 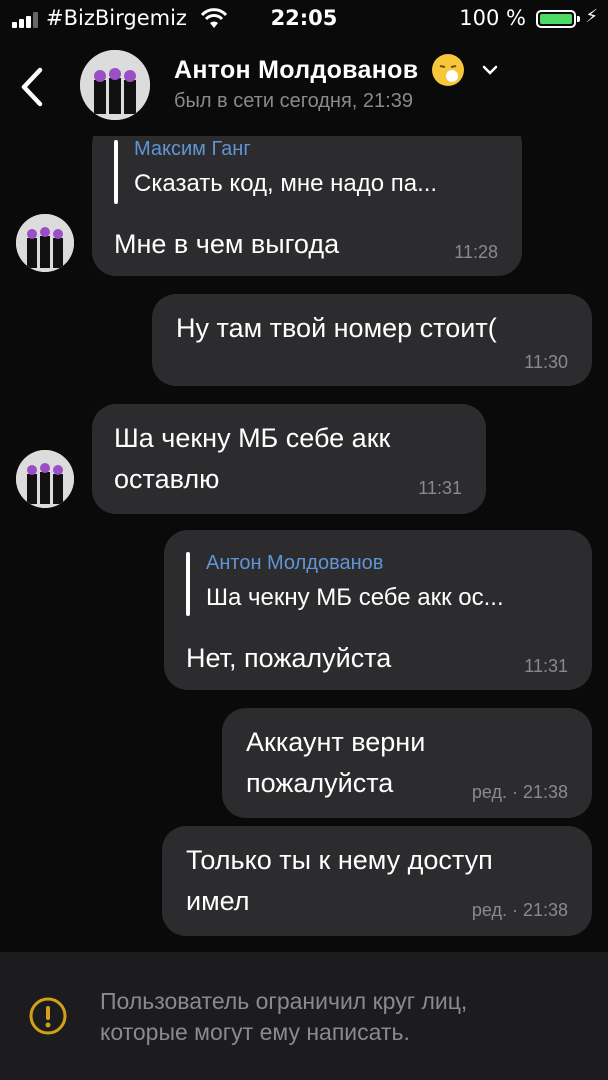 I want to click on sneezing-face-emoji-icon, so click(x=448, y=70).